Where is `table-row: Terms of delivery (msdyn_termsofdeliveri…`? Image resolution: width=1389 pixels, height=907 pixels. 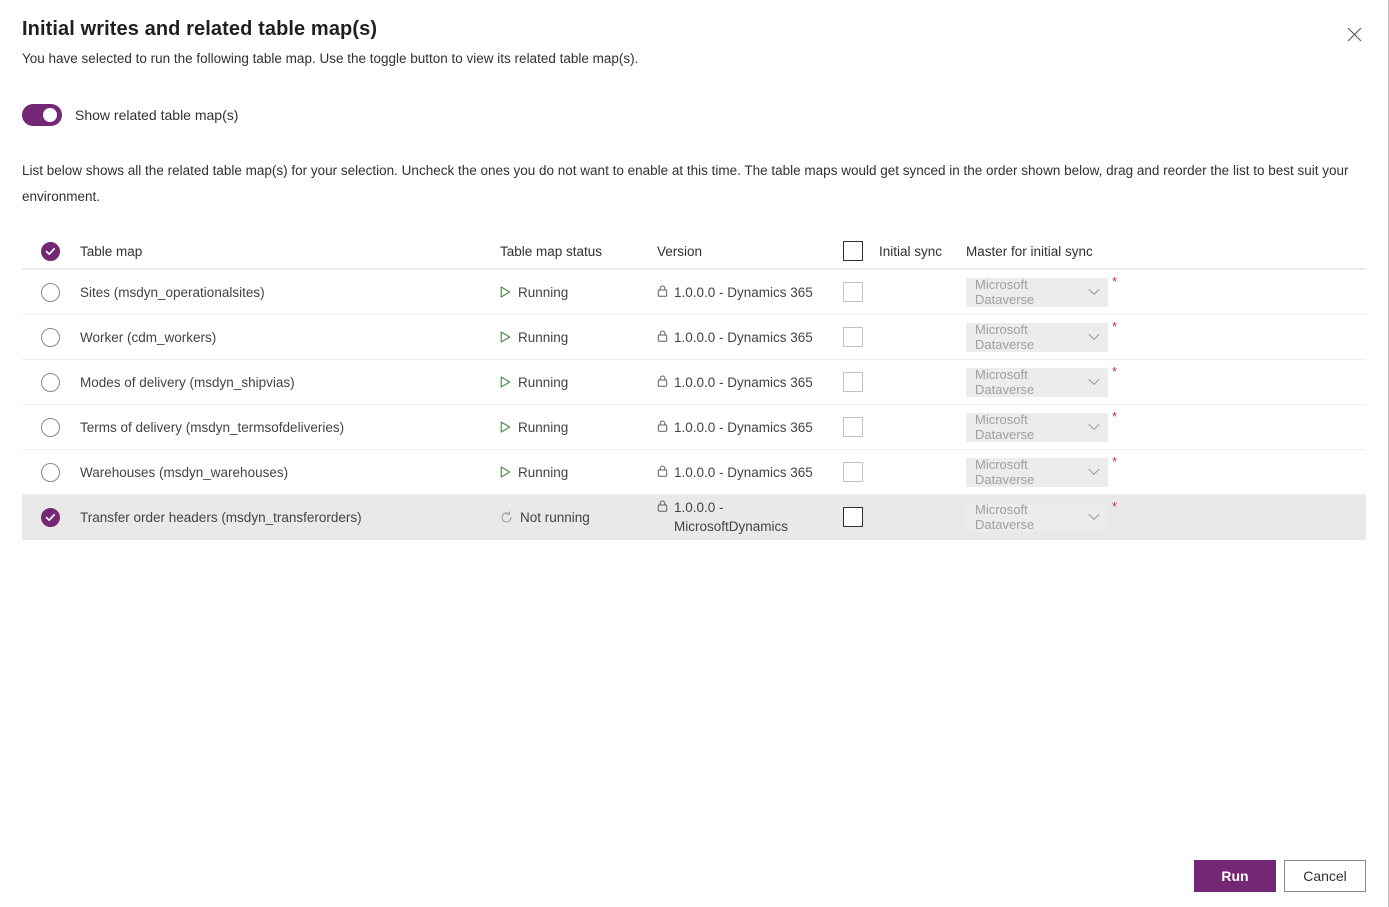
table-row: Terms of delivery (msdyn_termsofdeliveri… is located at coordinates (694, 427).